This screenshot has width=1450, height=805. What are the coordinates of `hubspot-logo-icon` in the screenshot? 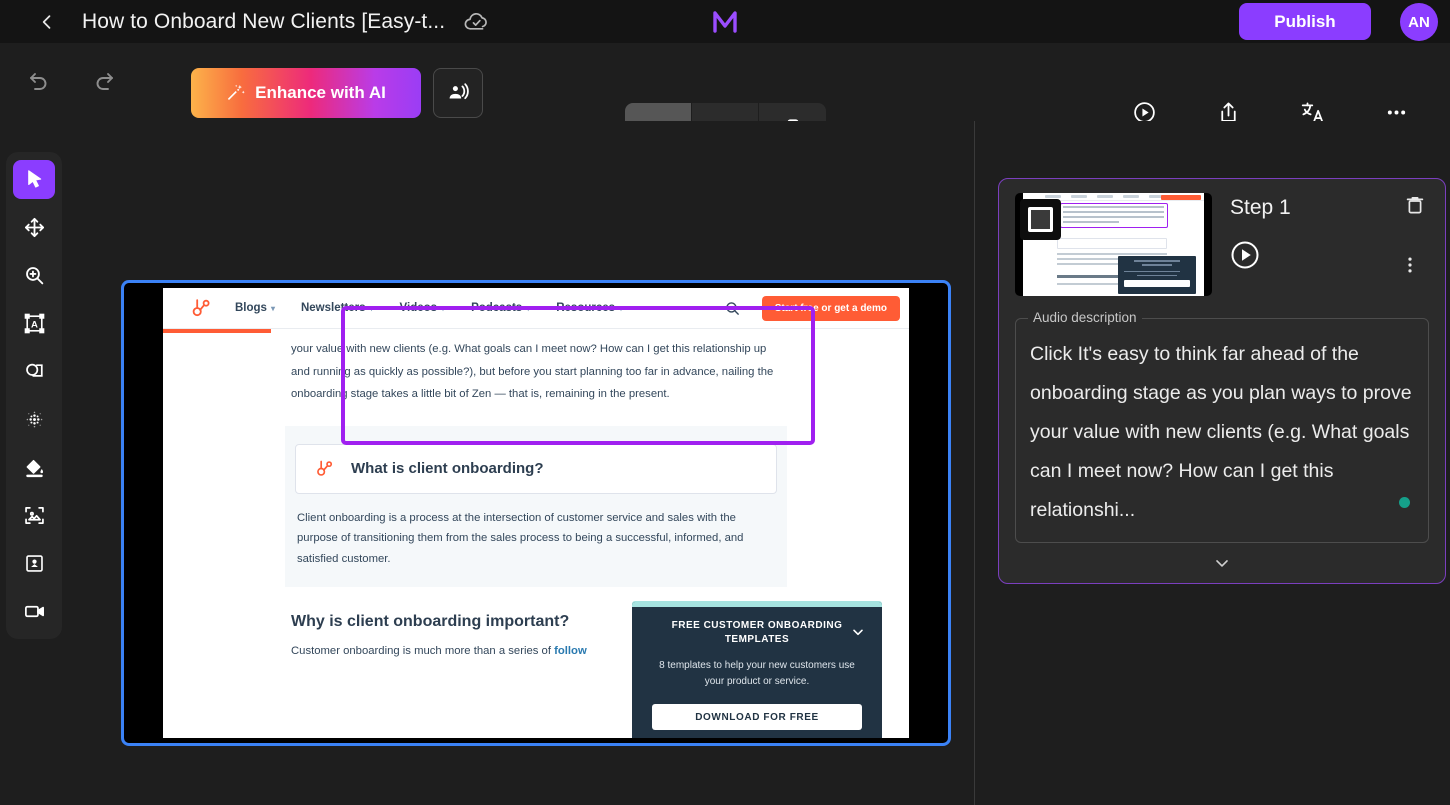 It's located at (202, 308).